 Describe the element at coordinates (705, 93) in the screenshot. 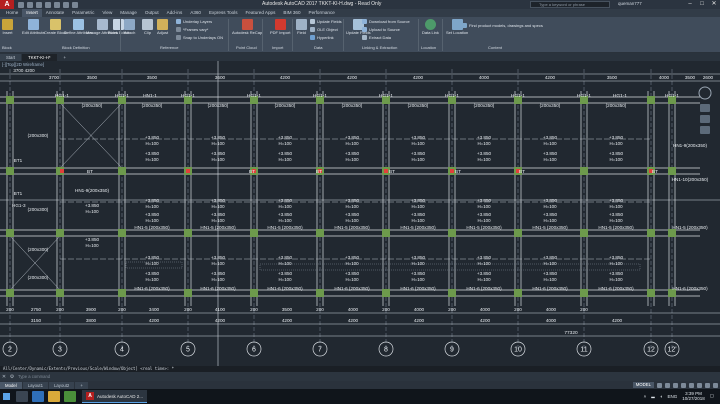

I see `steering-wheel-icon` at that location.